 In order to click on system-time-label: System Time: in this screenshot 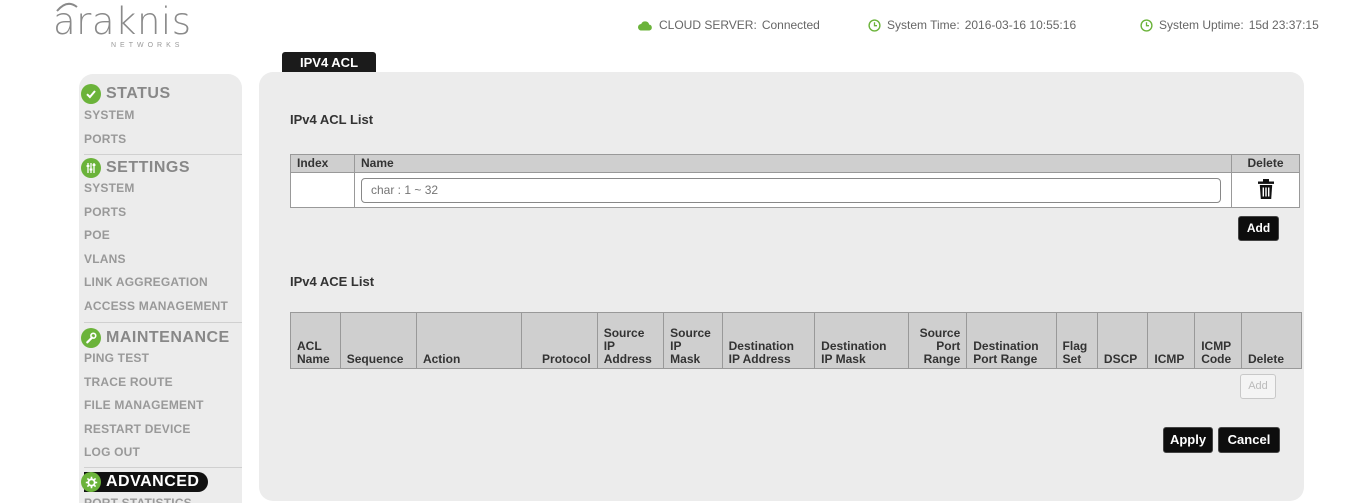, I will do `click(923, 25)`.